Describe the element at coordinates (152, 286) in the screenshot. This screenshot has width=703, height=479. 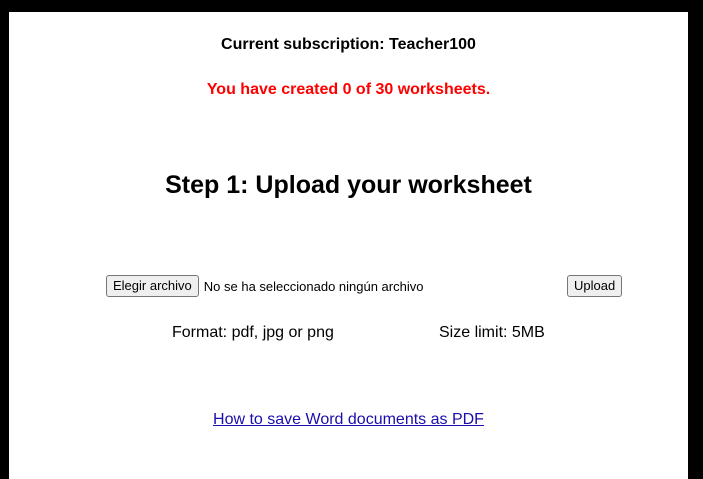
I see `choose-file-button: Elegir archivo` at that location.